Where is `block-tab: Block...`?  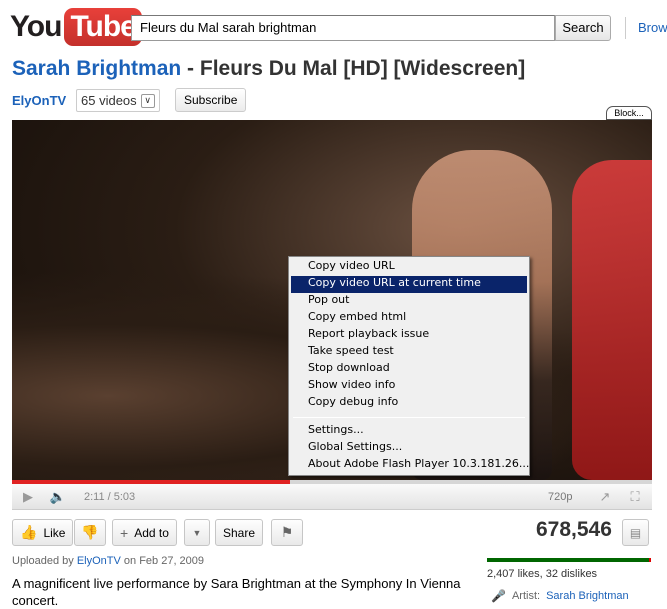 block-tab: Block... is located at coordinates (629, 113).